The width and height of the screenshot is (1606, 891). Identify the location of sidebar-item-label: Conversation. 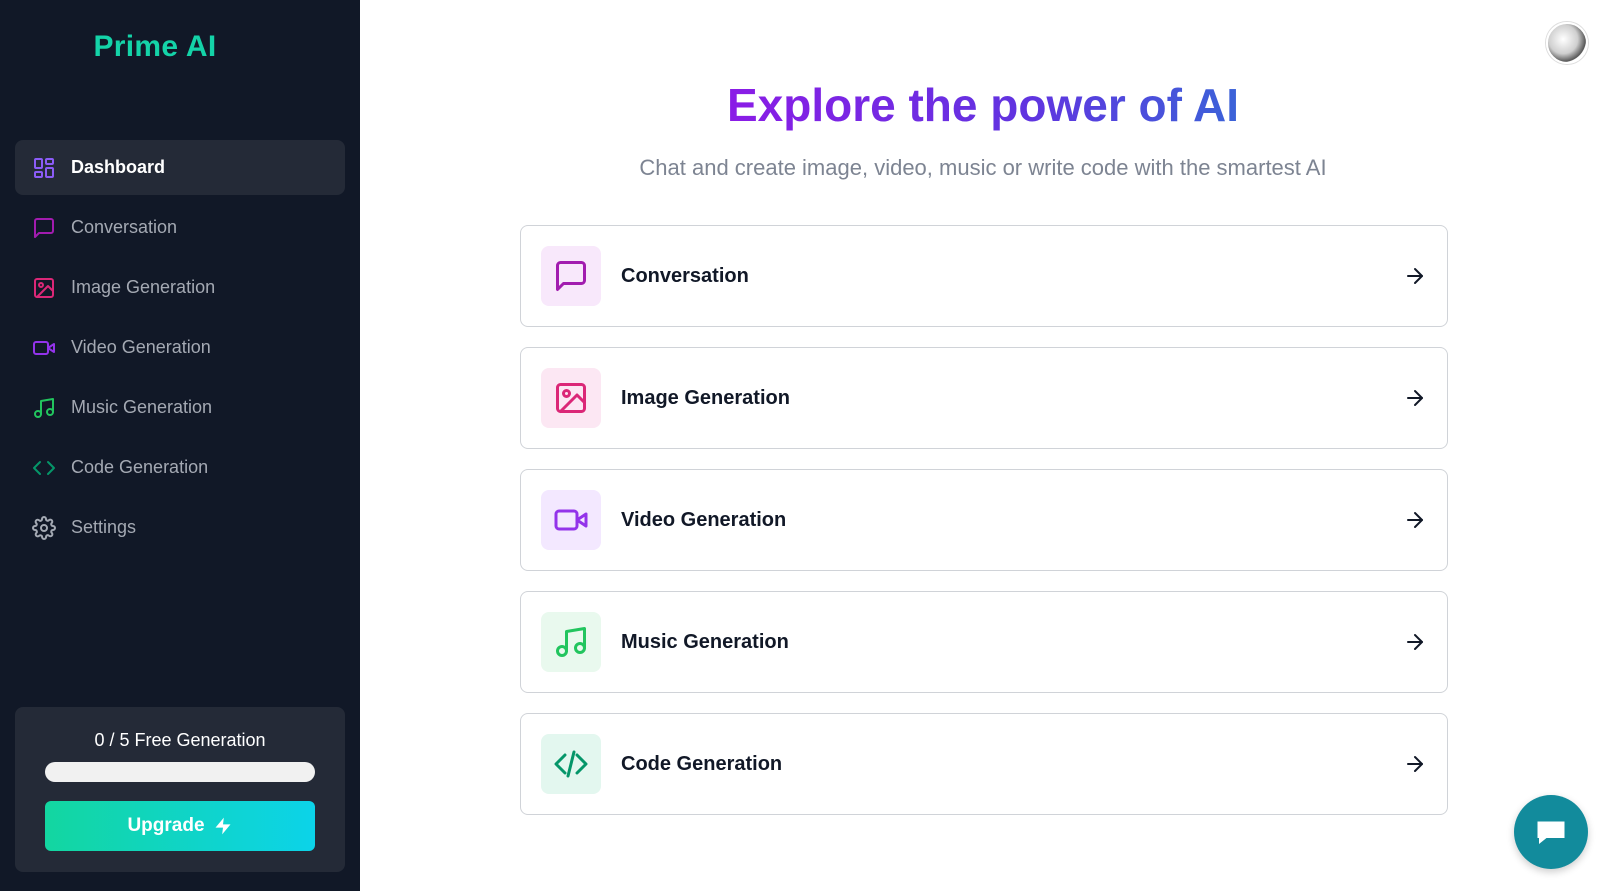
(124, 227).